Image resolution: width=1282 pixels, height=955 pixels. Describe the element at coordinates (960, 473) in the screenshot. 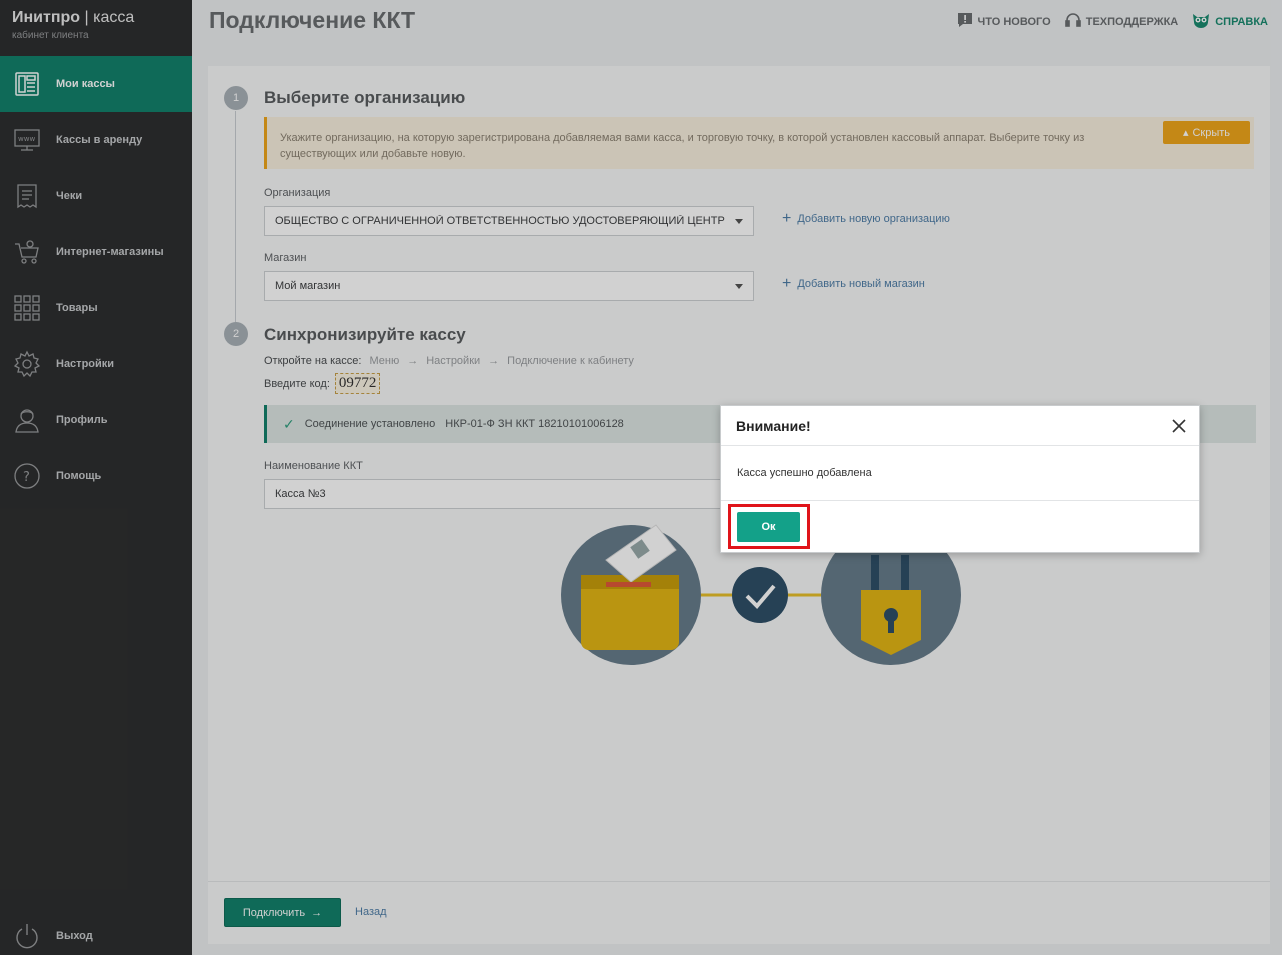

I see `dialog-message: Касса успешно добавлена` at that location.